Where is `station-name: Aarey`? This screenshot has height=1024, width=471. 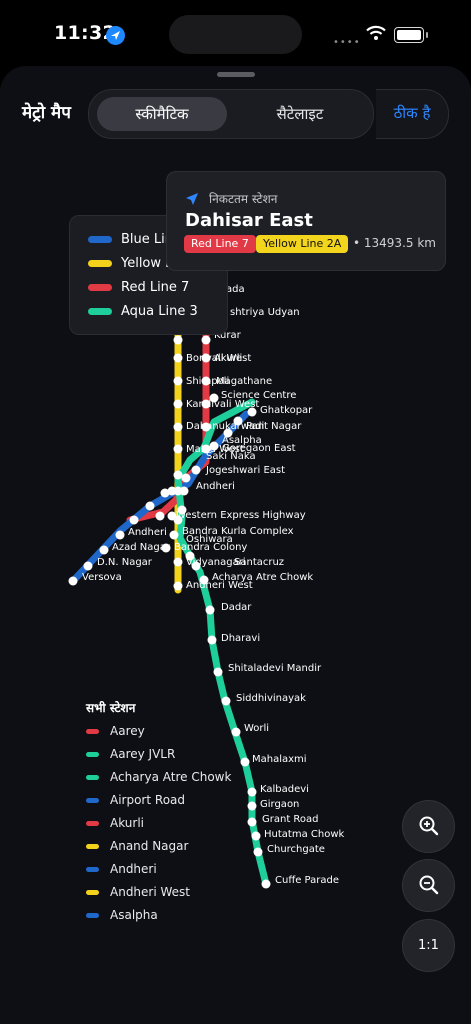 station-name: Aarey is located at coordinates (127, 731).